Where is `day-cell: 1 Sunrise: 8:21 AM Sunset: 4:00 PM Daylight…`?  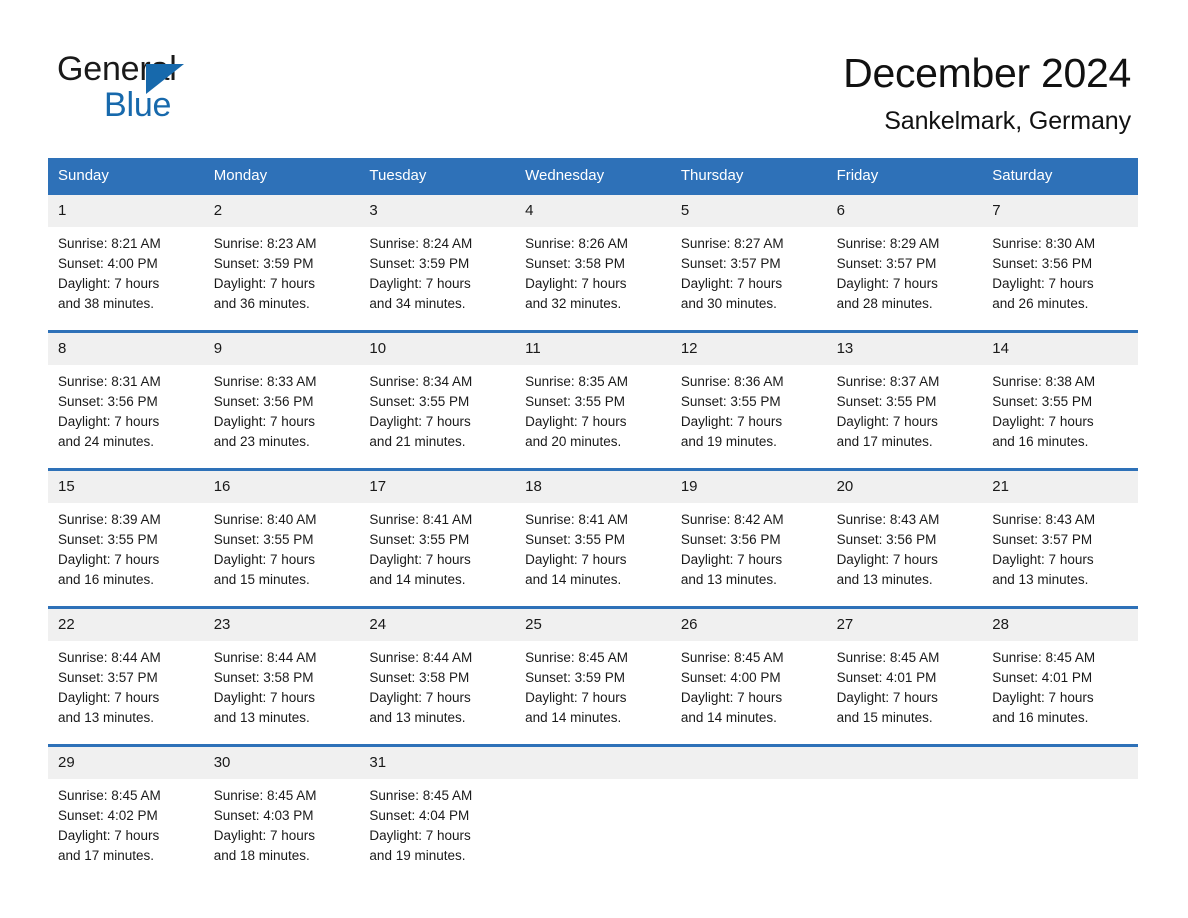 day-cell: 1 Sunrise: 8:21 AM Sunset: 4:00 PM Daylight… is located at coordinates (126, 262).